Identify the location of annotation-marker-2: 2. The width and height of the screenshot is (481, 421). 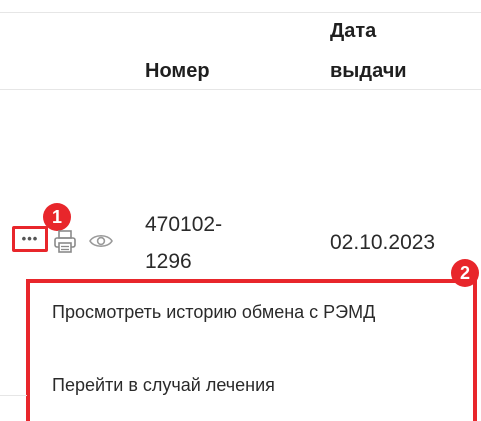
(465, 273).